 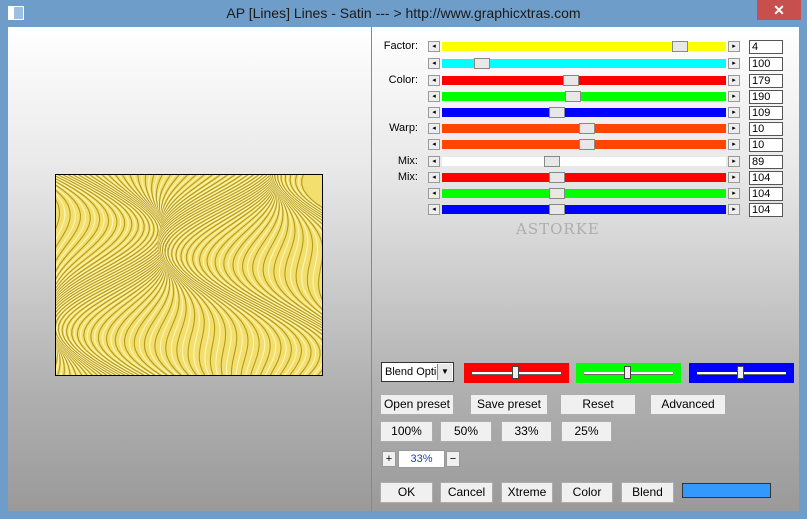 I want to click on slider-label: Color:, so click(x=403, y=80).